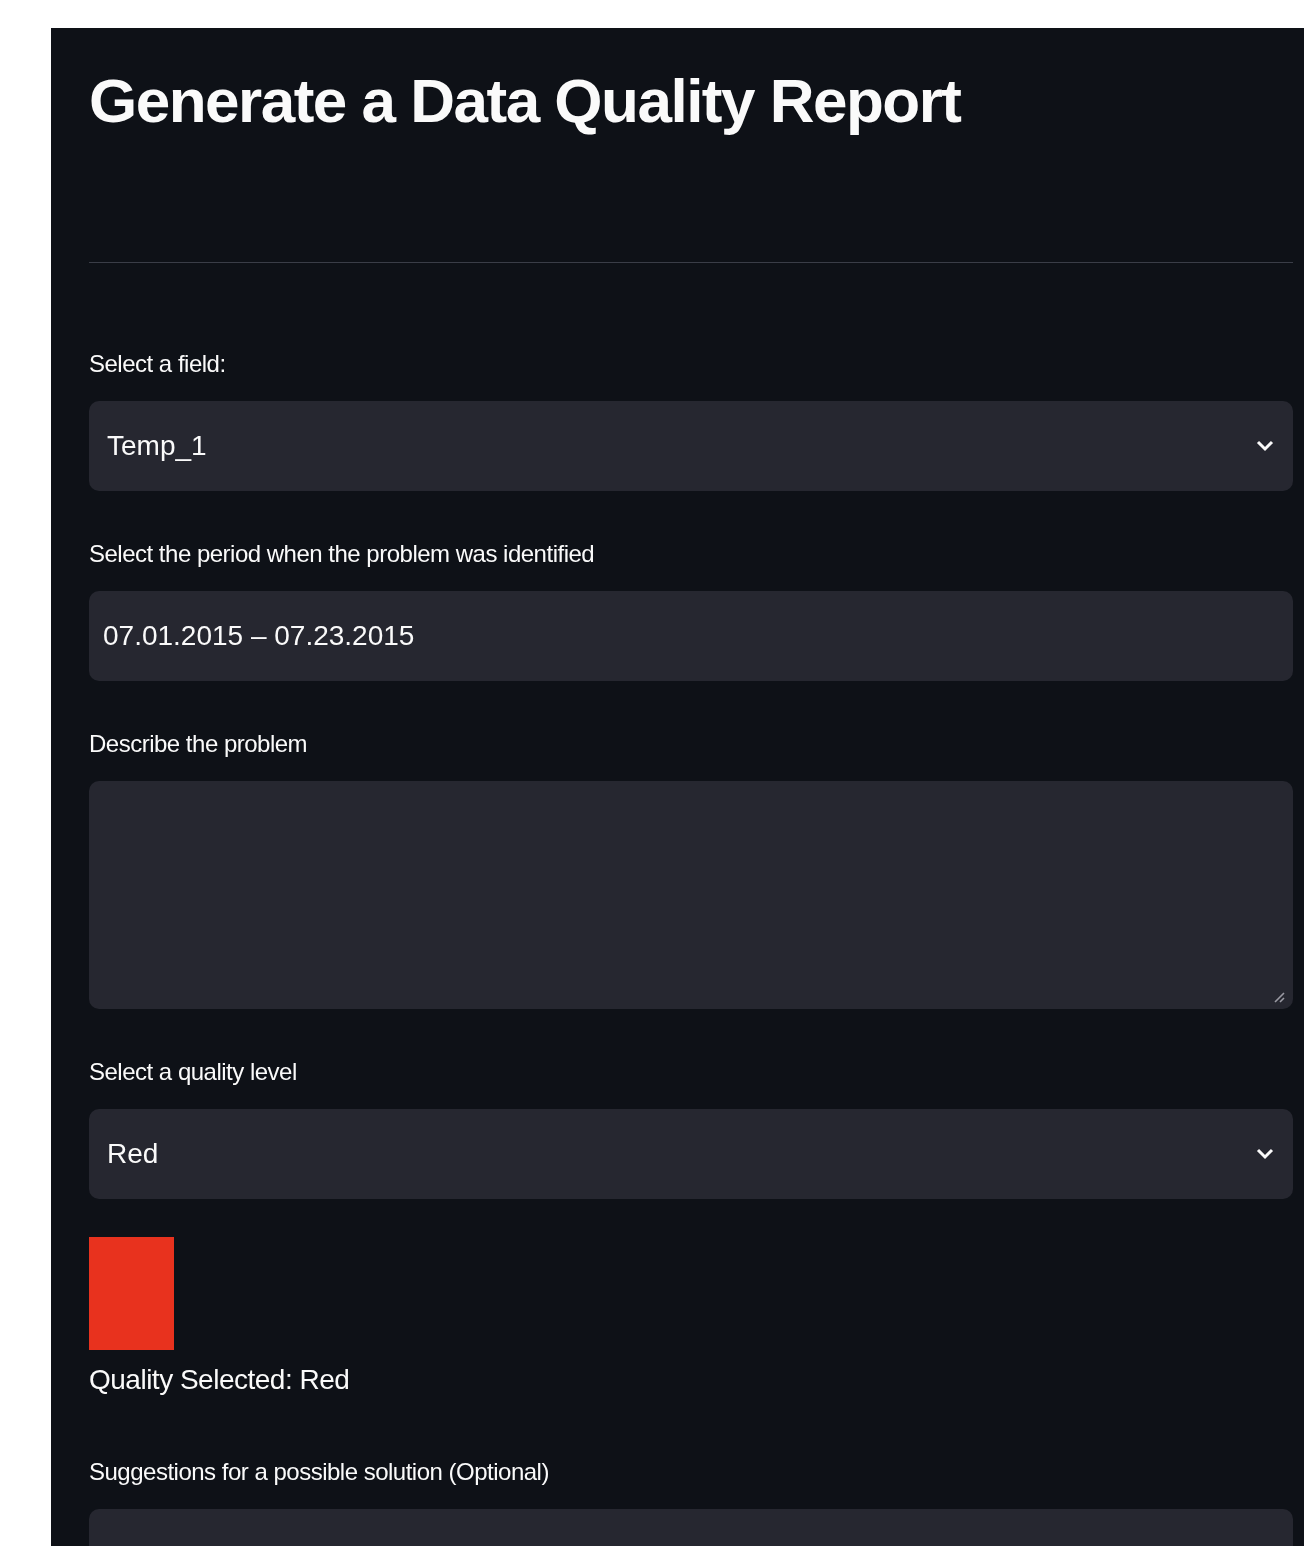 This screenshot has width=1304, height=1546. Describe the element at coordinates (691, 446) in the screenshot. I see `select-dropdown: Temp_1` at that location.